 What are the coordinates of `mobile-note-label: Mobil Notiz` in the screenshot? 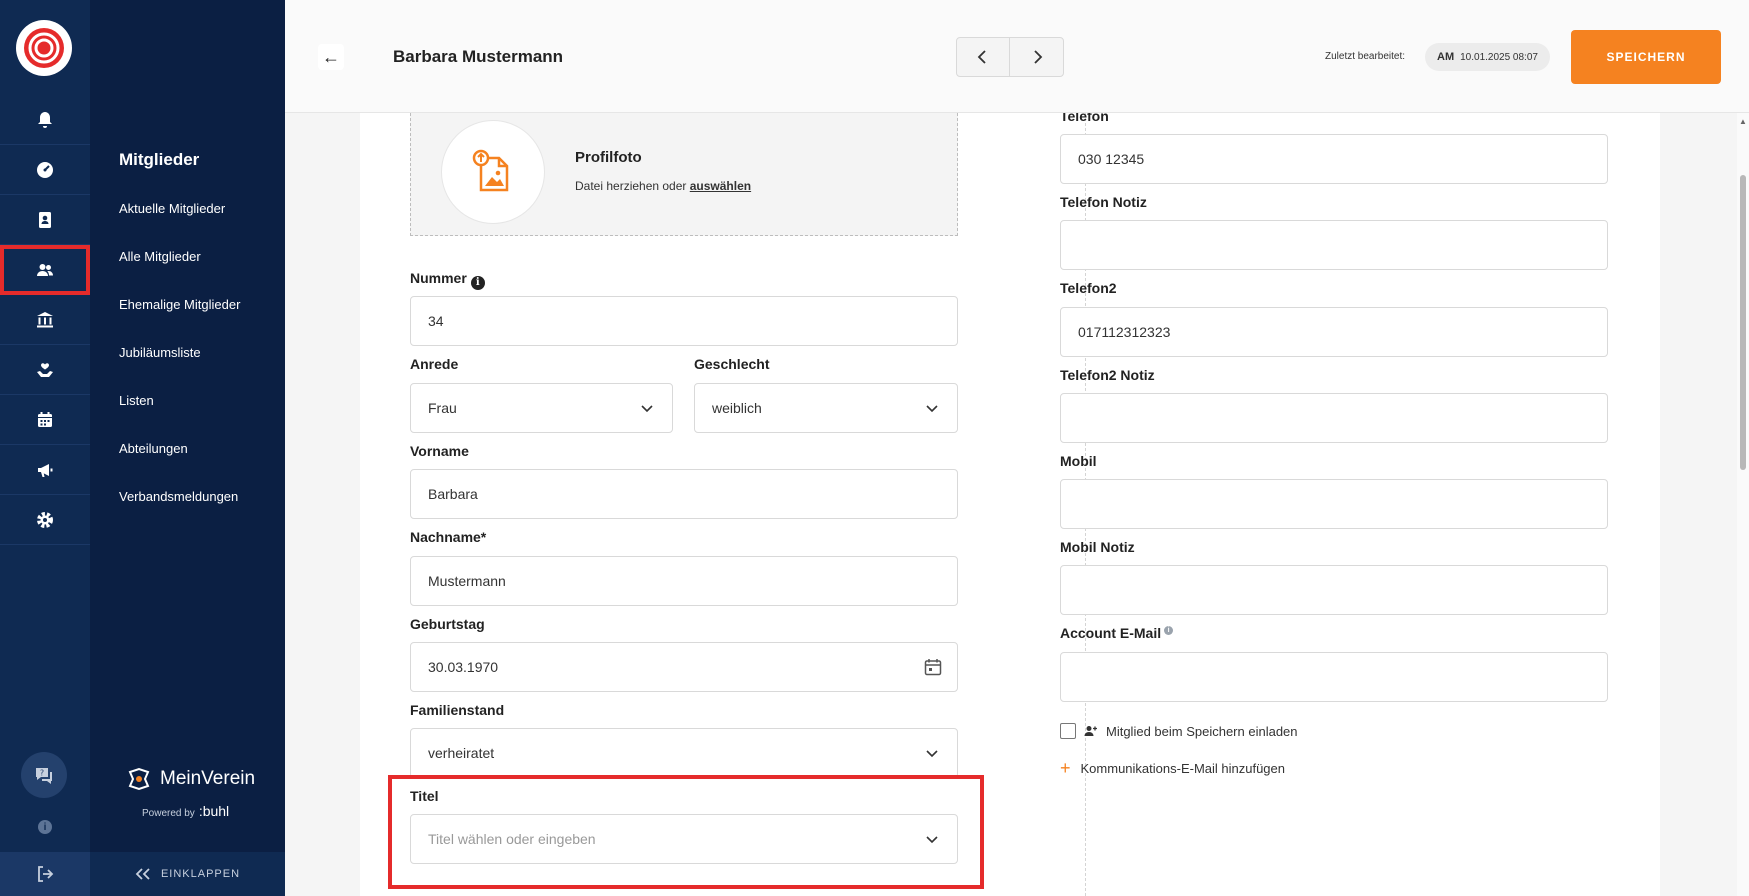 It's located at (1097, 547).